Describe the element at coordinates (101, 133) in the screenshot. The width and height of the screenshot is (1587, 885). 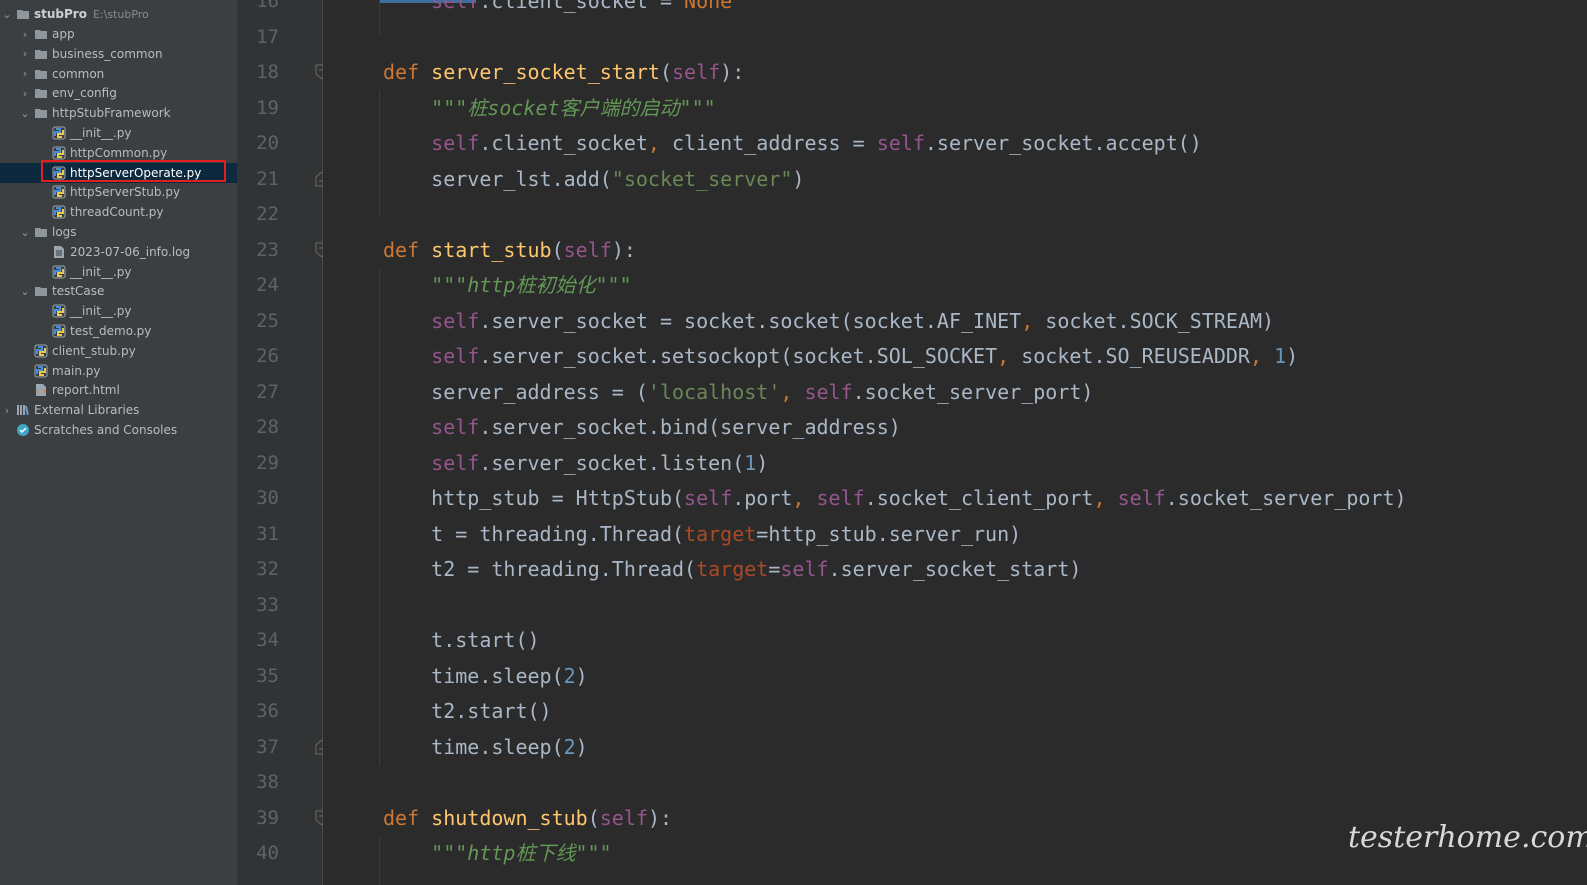
I see `tree-item-label: __init__.py` at that location.